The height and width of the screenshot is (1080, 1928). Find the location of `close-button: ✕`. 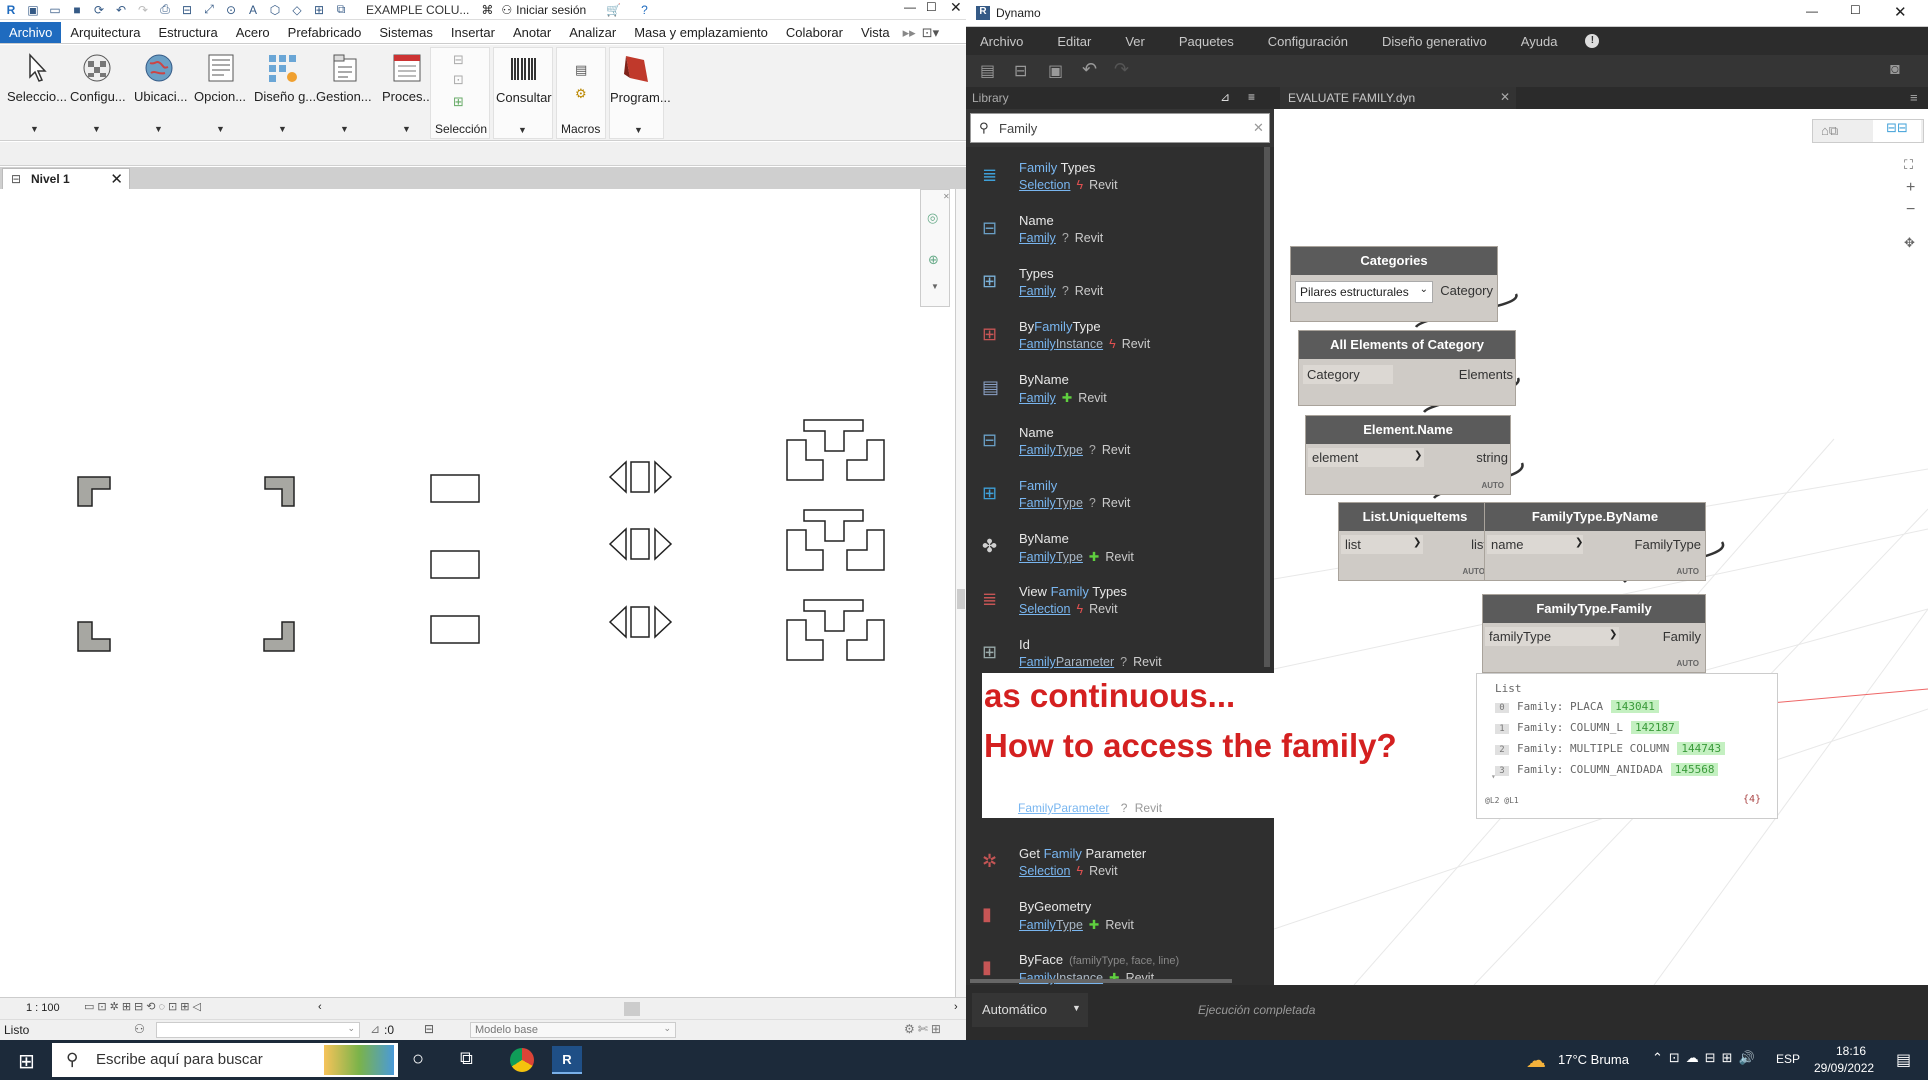

close-button: ✕ is located at coordinates (1900, 12).